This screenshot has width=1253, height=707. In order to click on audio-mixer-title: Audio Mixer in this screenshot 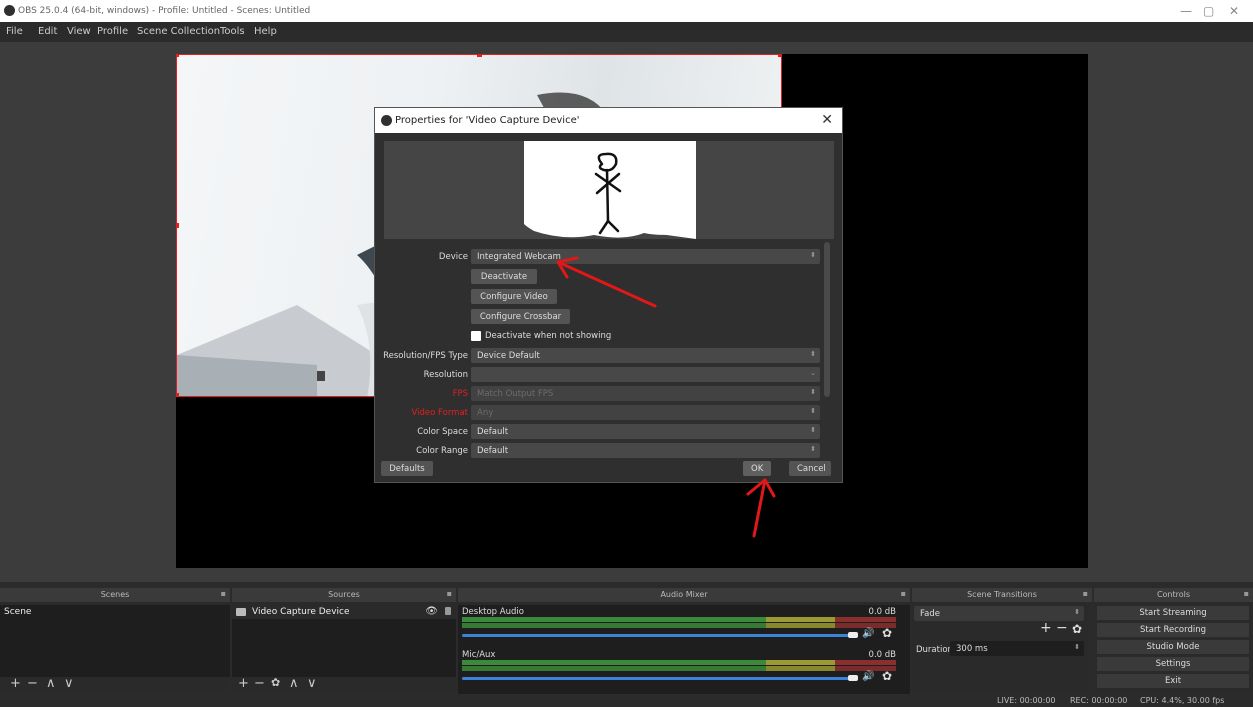, I will do `click(684, 594)`.